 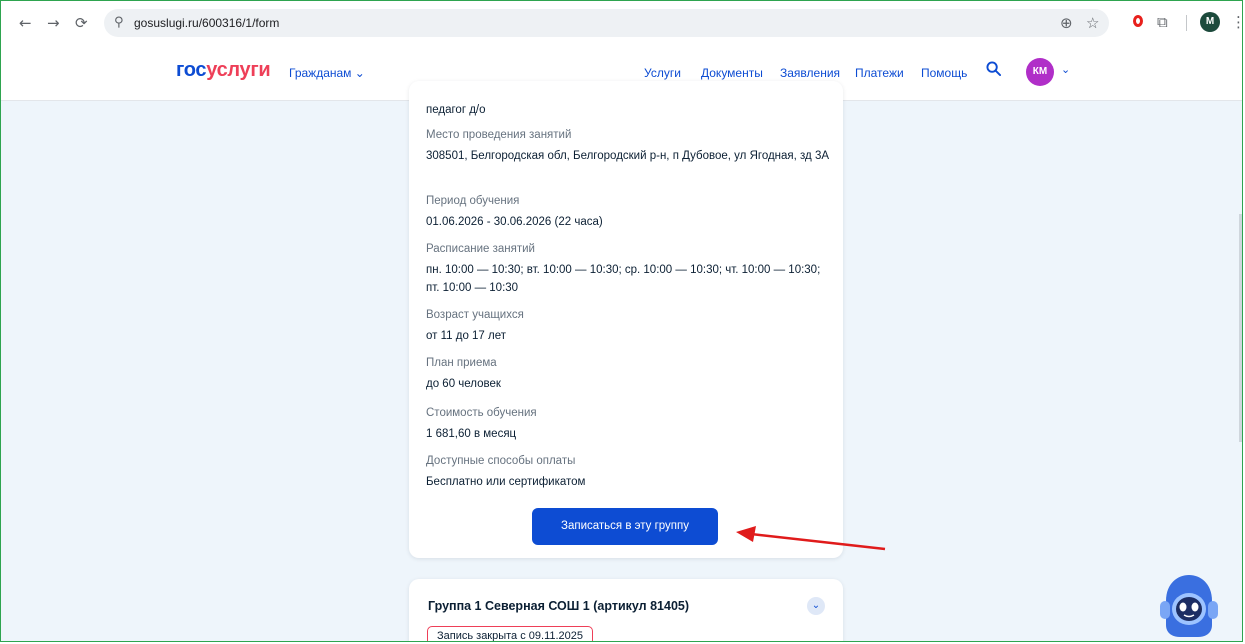 I want to click on assistant-robot-icon, so click(x=1189, y=605).